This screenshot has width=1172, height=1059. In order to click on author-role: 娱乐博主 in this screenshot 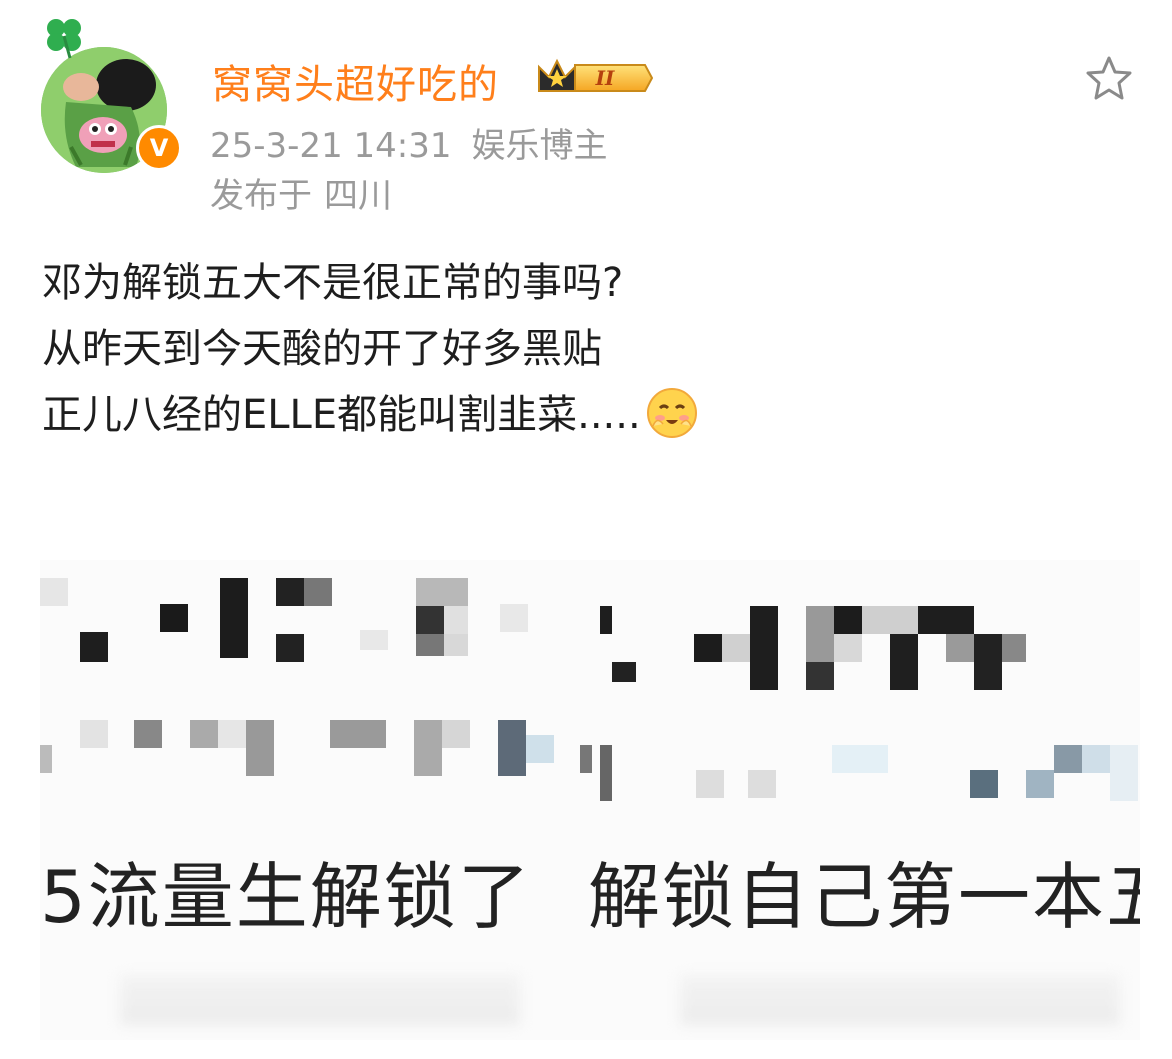, I will do `click(539, 146)`.